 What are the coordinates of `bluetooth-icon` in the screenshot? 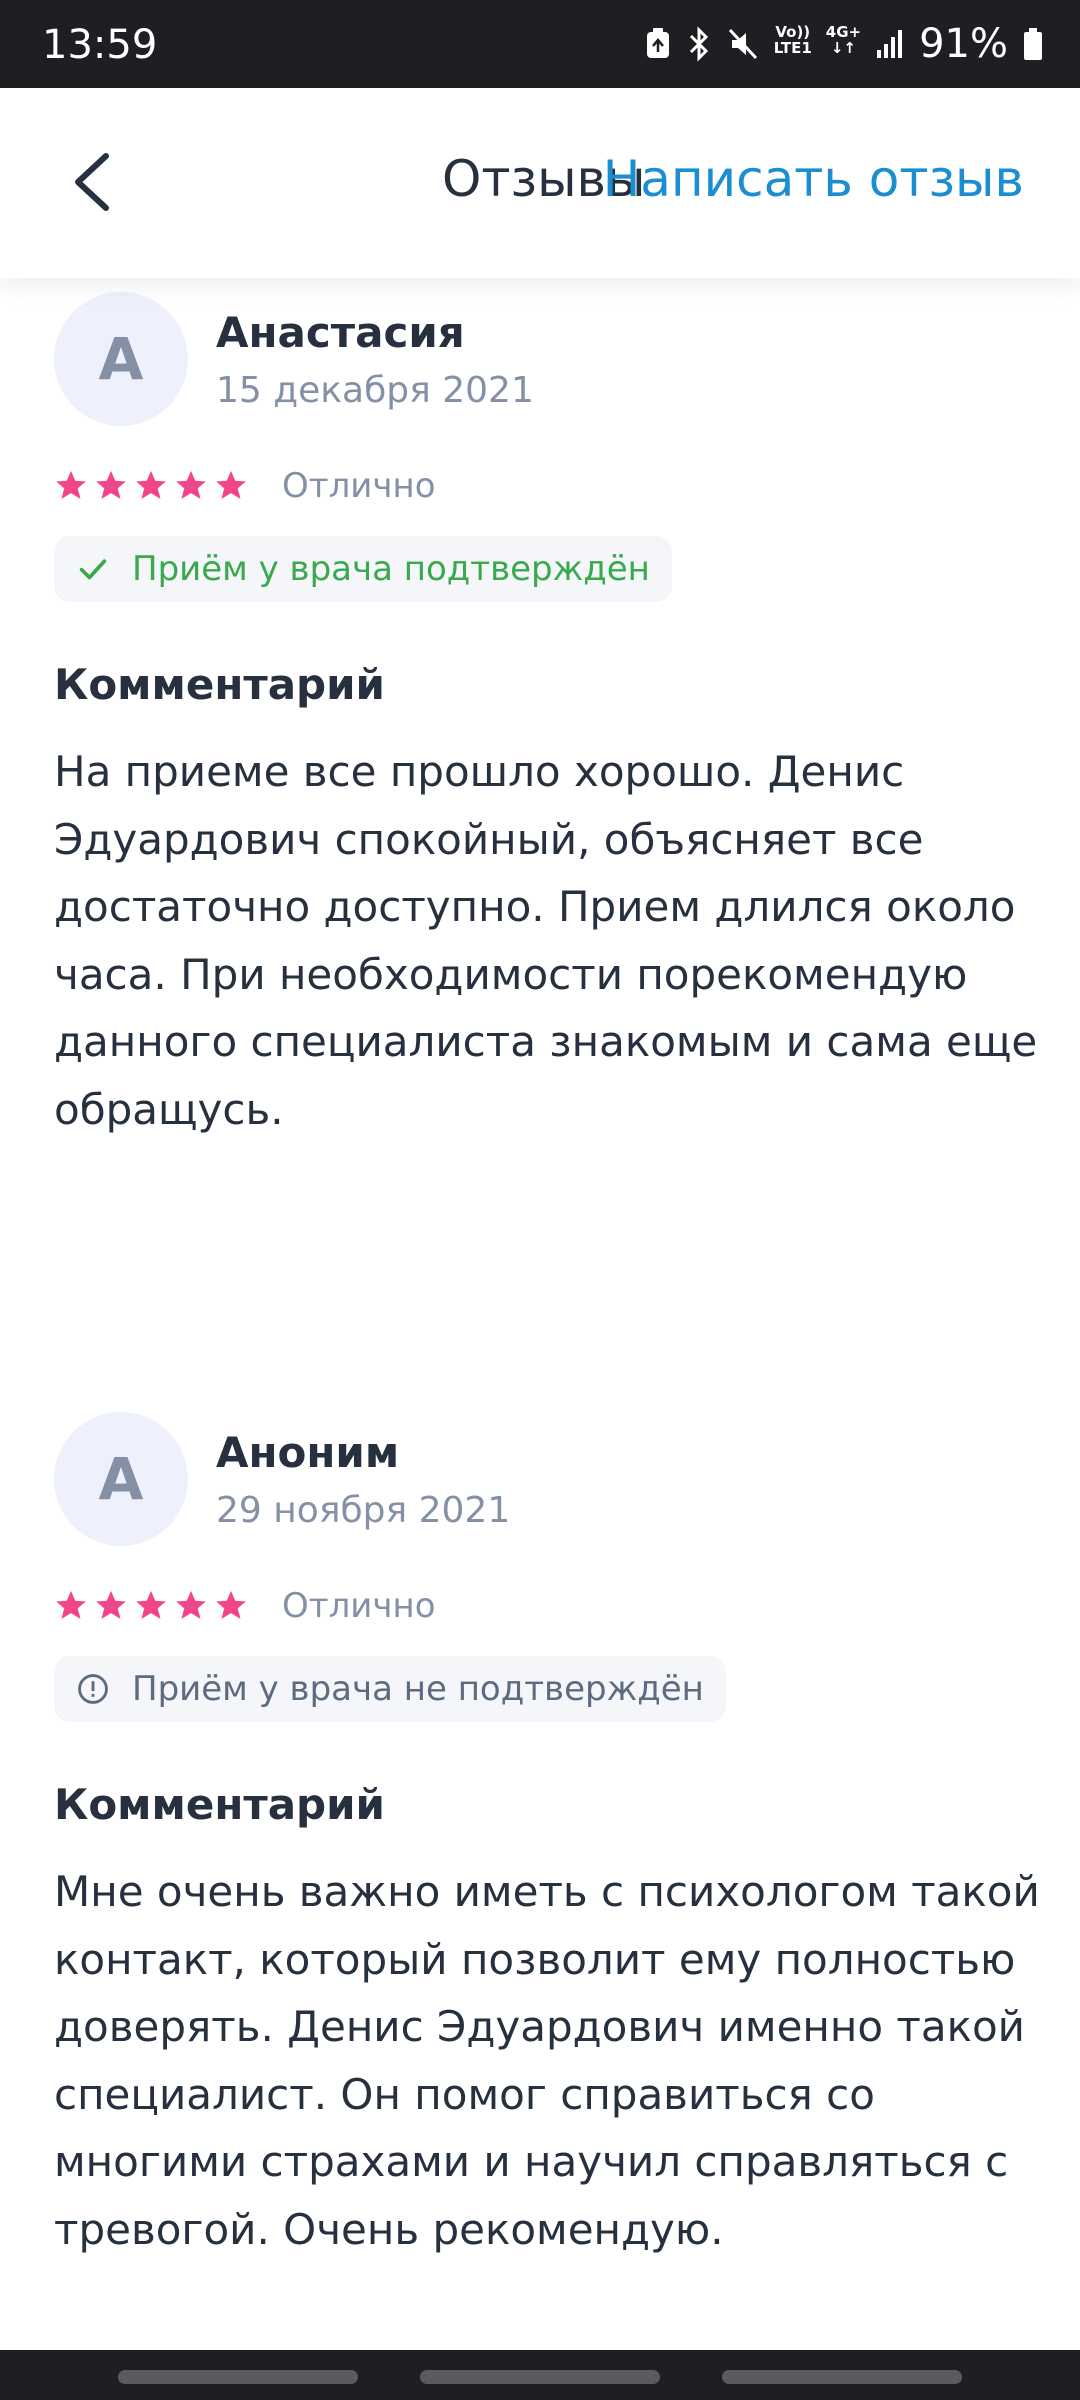 It's located at (698, 44).